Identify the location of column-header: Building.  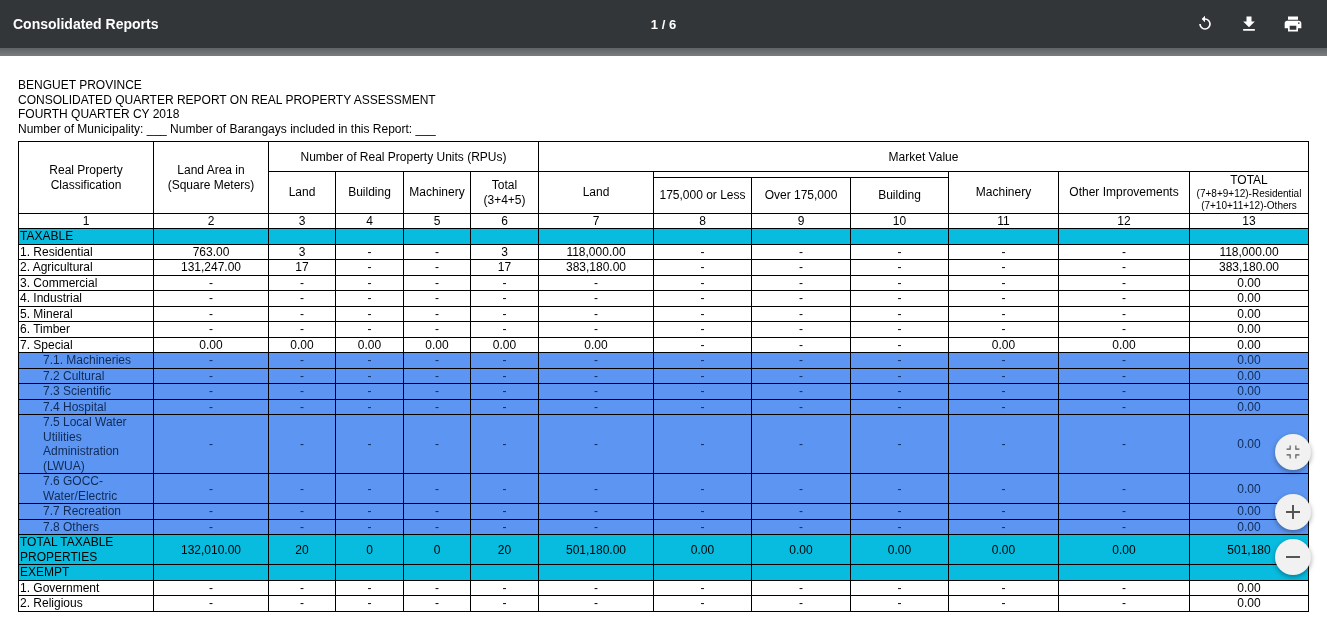
(369, 192).